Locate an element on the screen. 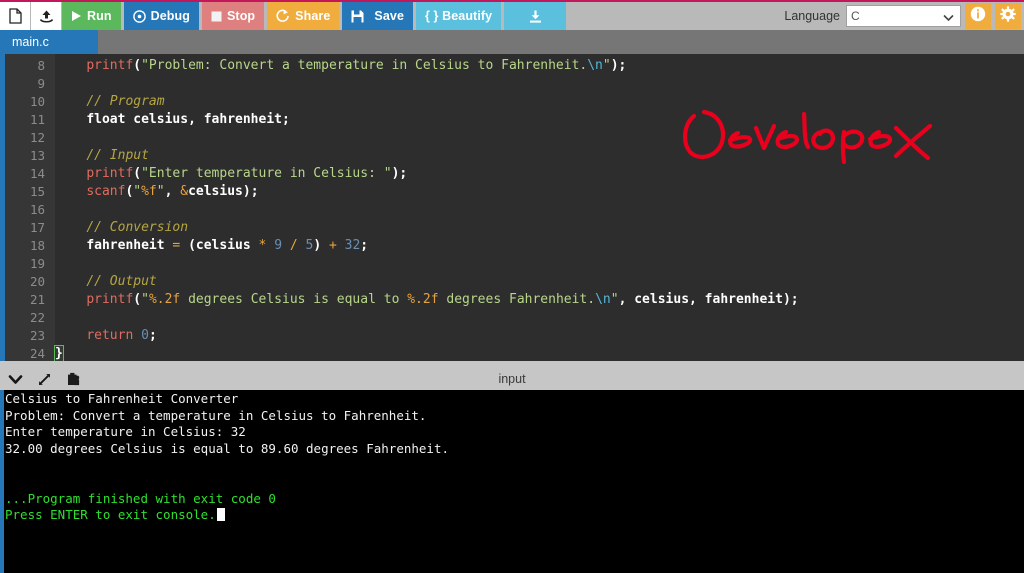 The height and width of the screenshot is (573, 1024). upload-button is located at coordinates (46, 16).